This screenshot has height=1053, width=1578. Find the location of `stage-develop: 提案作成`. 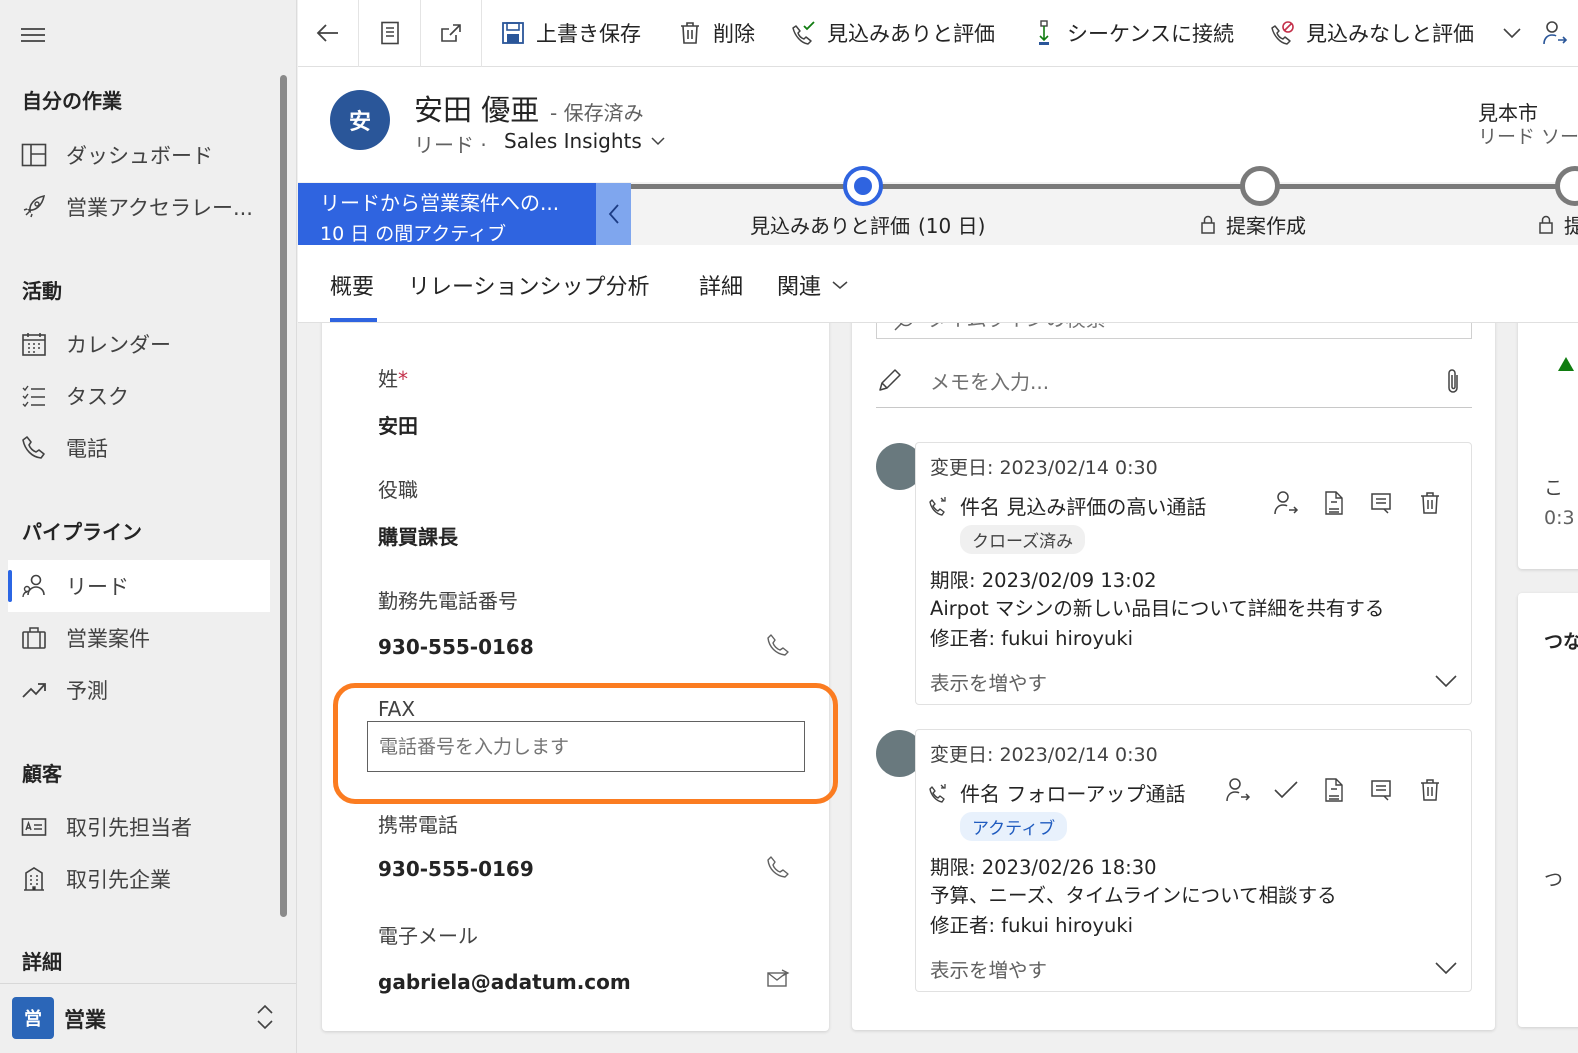

stage-develop: 提案作成 is located at coordinates (1253, 224).